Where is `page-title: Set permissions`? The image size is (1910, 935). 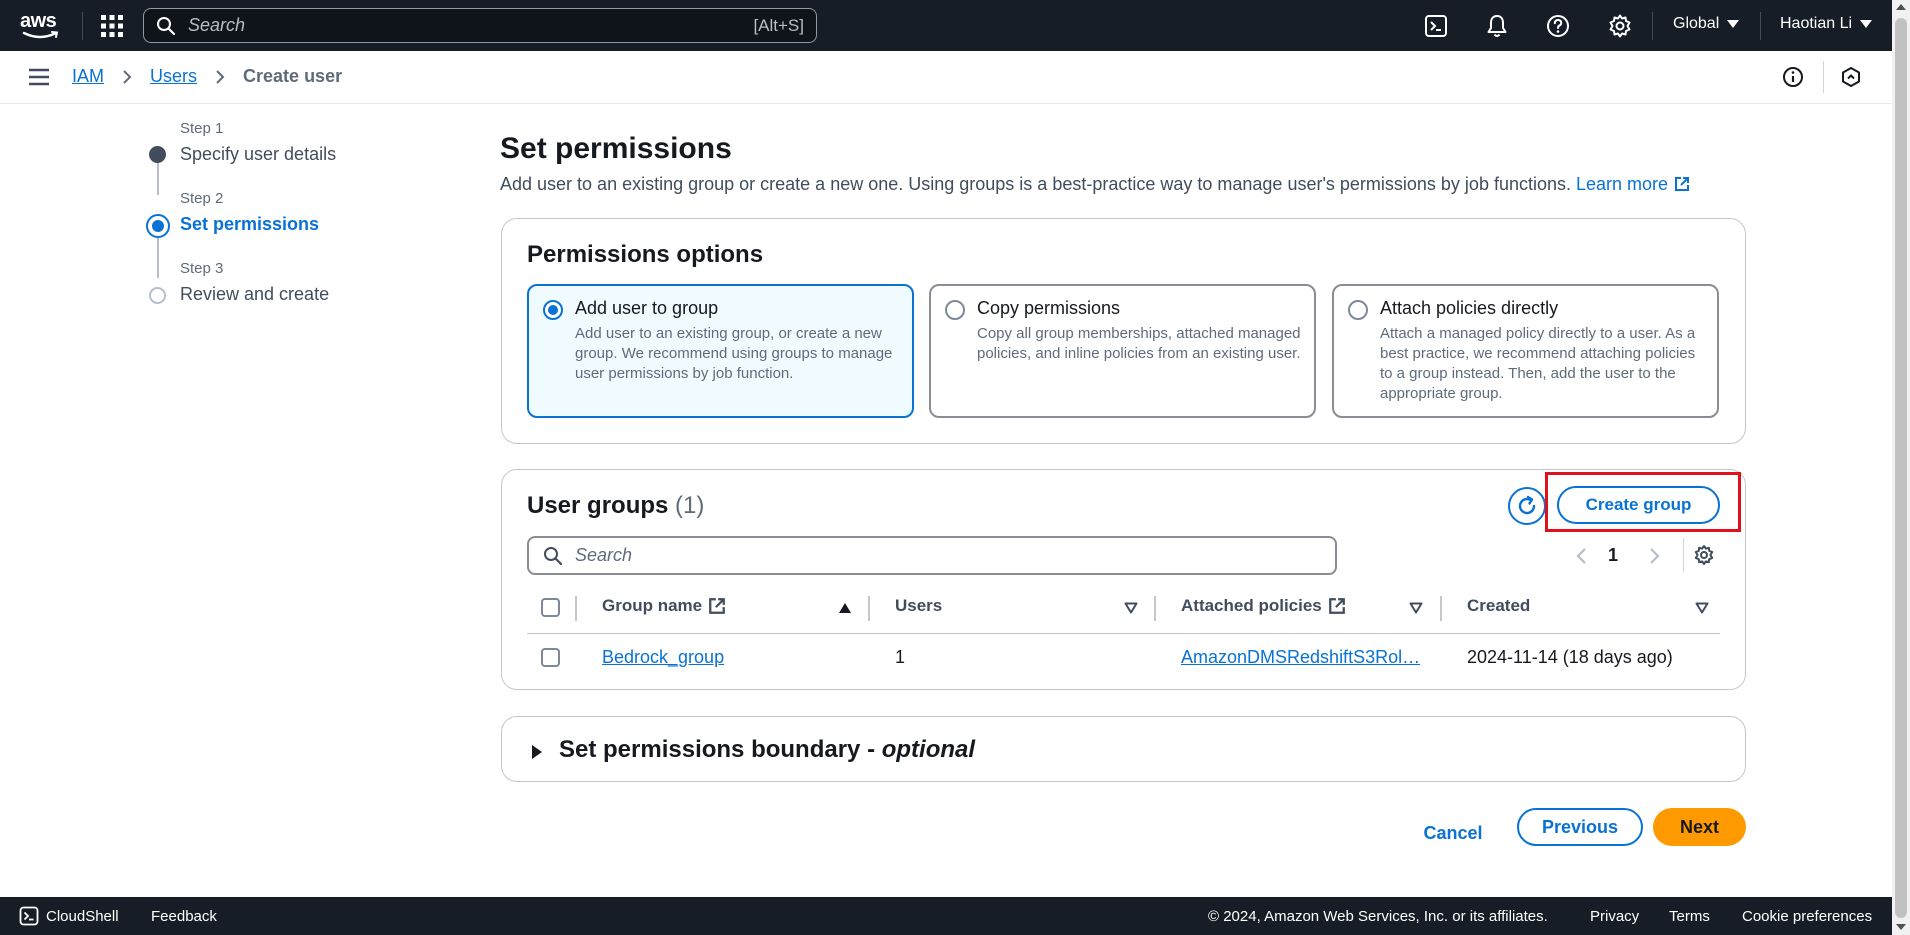 page-title: Set permissions is located at coordinates (616, 148).